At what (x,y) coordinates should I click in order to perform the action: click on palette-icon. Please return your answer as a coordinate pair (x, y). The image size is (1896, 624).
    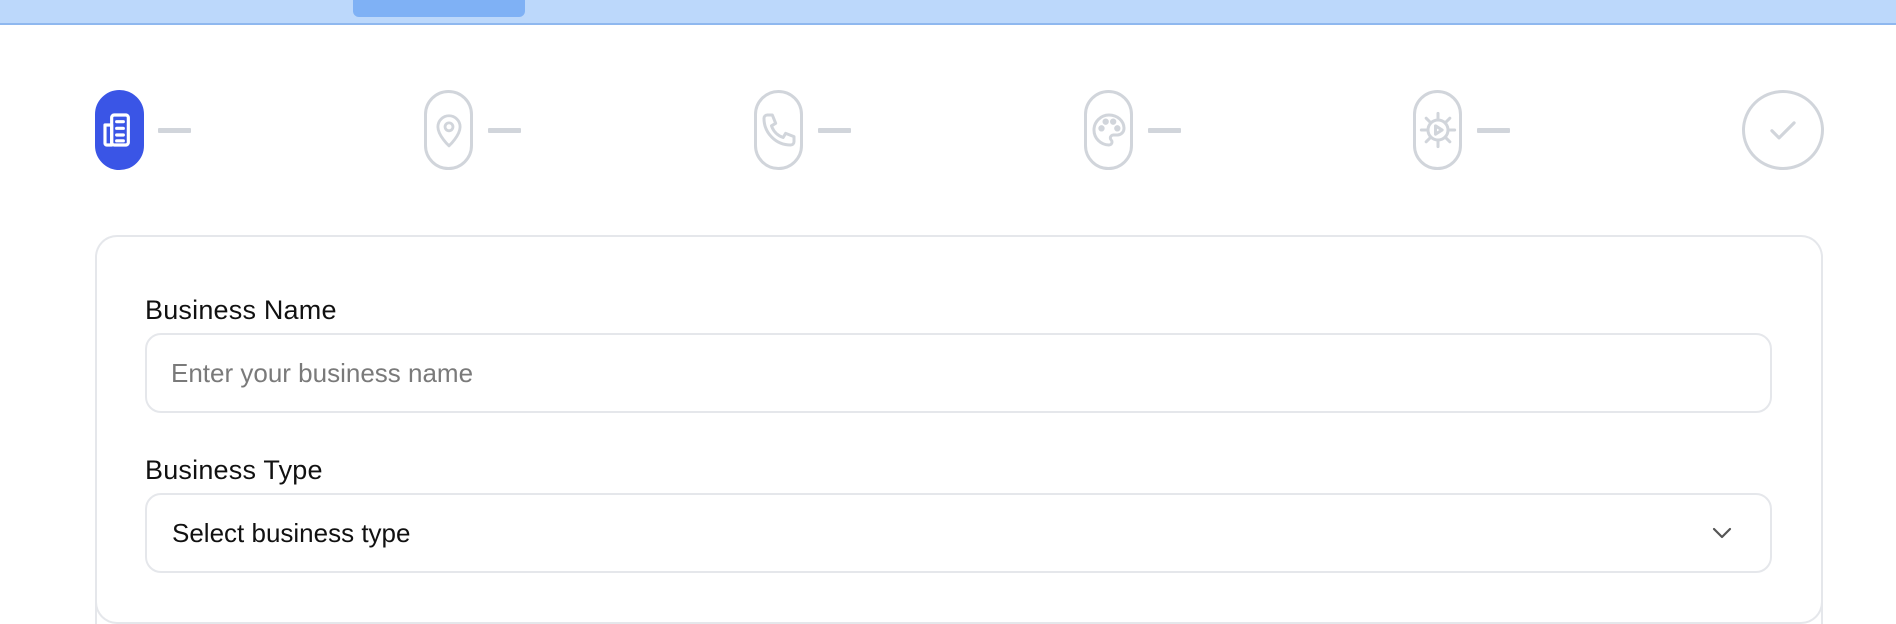
    Looking at the image, I should click on (1109, 130).